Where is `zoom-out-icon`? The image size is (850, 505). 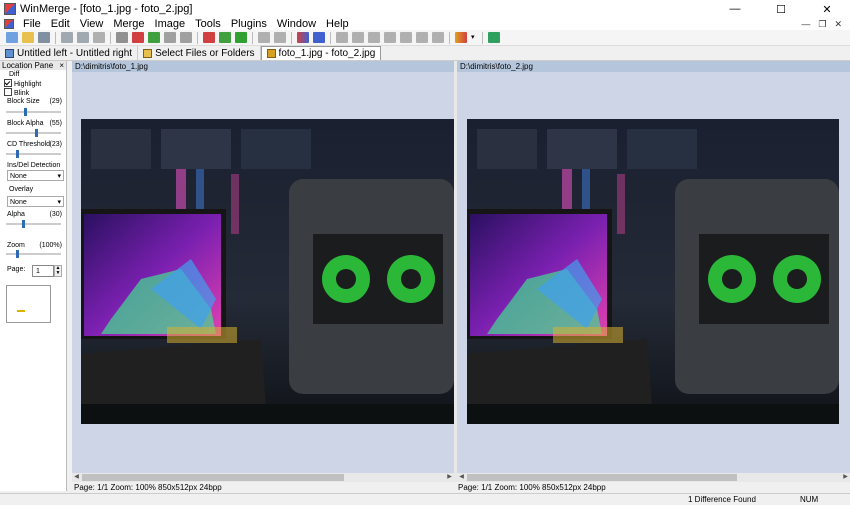 zoom-out-icon is located at coordinates (422, 37).